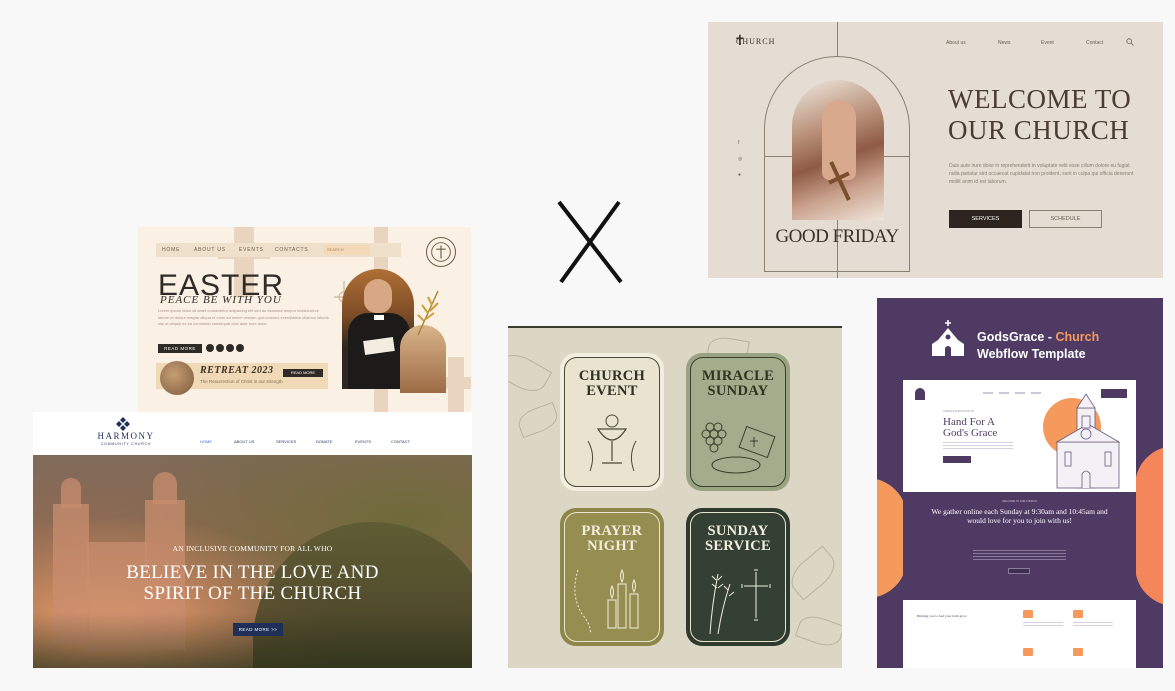 This screenshot has height=691, width=1175. What do you see at coordinates (230, 348) in the screenshot?
I see `twitter-icon` at bounding box center [230, 348].